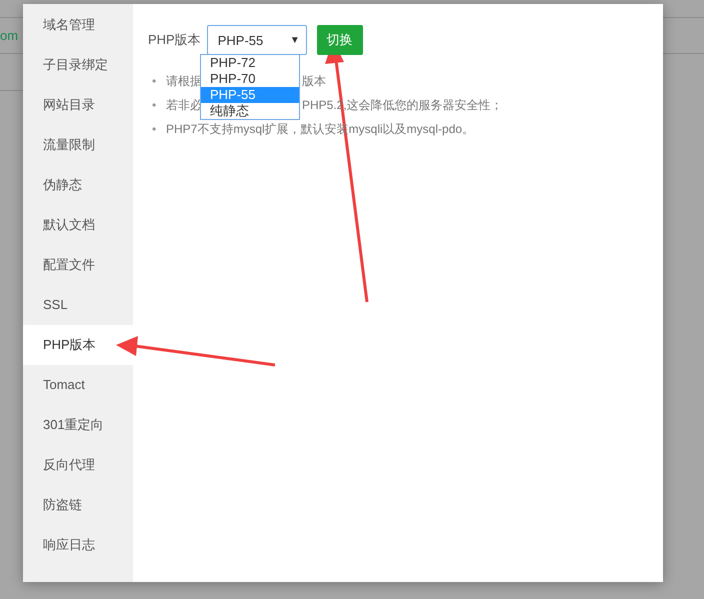 The width and height of the screenshot is (704, 599). Describe the element at coordinates (78, 425) in the screenshot. I see `sidebar-item: 301重定向` at that location.